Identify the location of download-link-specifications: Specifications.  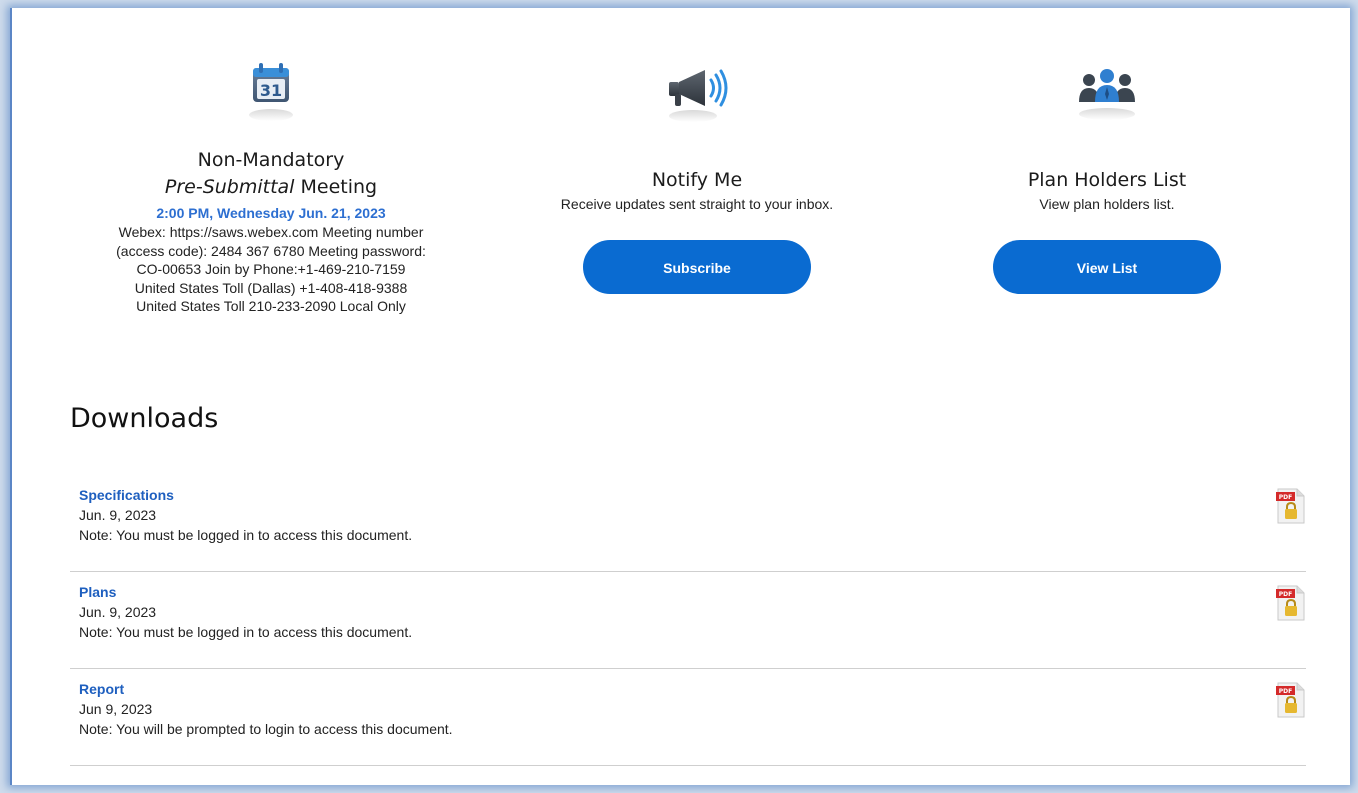
(692, 490).